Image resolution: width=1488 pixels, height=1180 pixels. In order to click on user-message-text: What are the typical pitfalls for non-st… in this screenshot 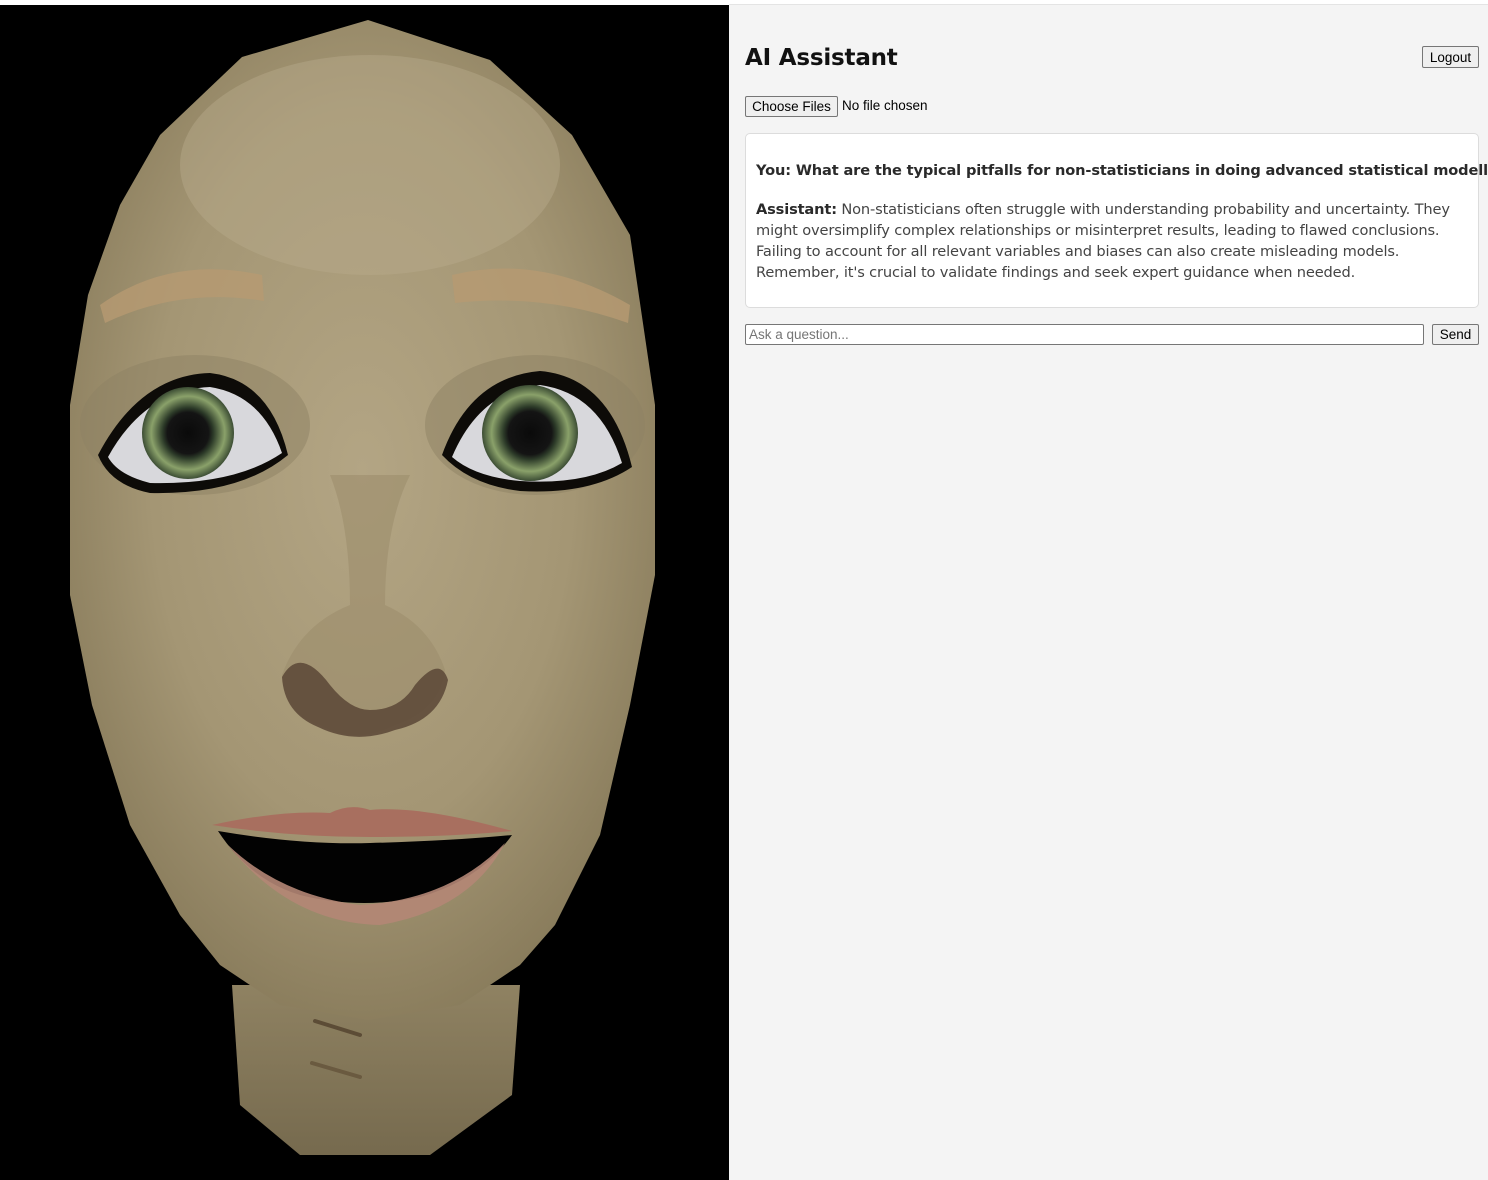, I will do `click(1141, 170)`.